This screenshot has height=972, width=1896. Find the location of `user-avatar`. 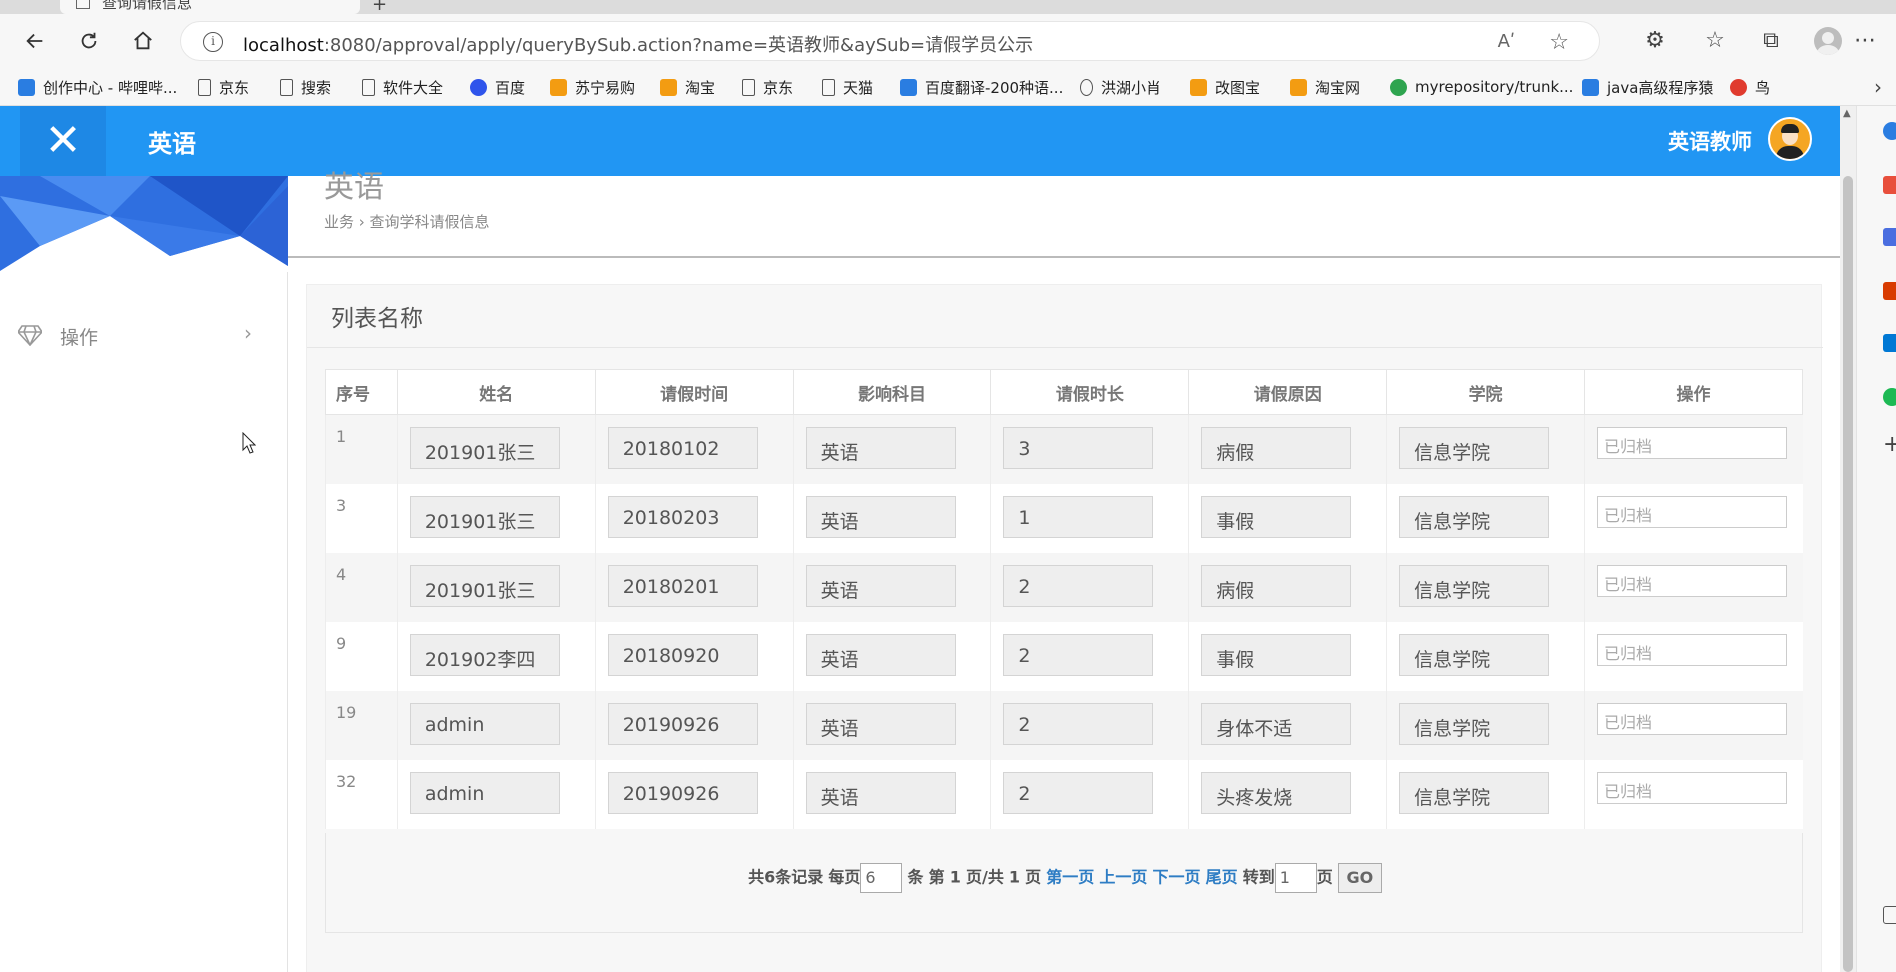

user-avatar is located at coordinates (1790, 139).